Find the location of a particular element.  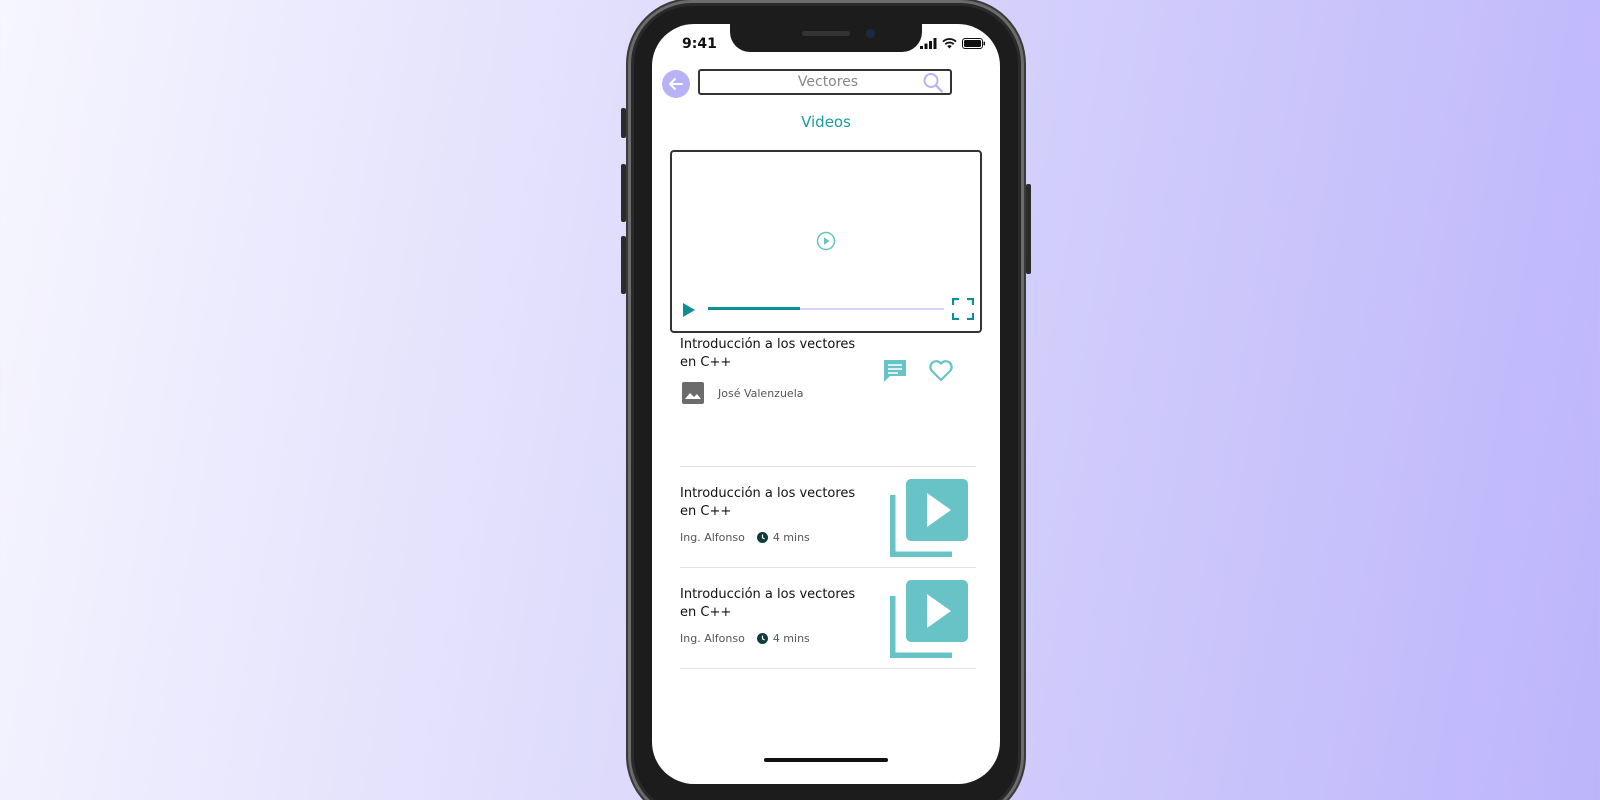

search-input is located at coordinates (815, 82).